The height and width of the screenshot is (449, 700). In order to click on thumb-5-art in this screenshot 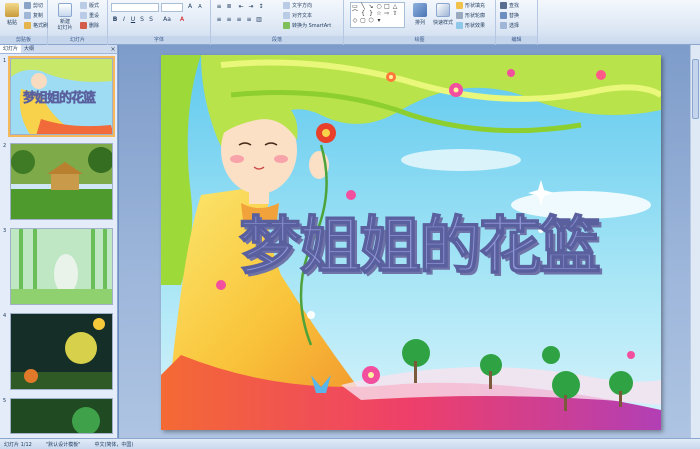, I will do `click(61, 416)`.